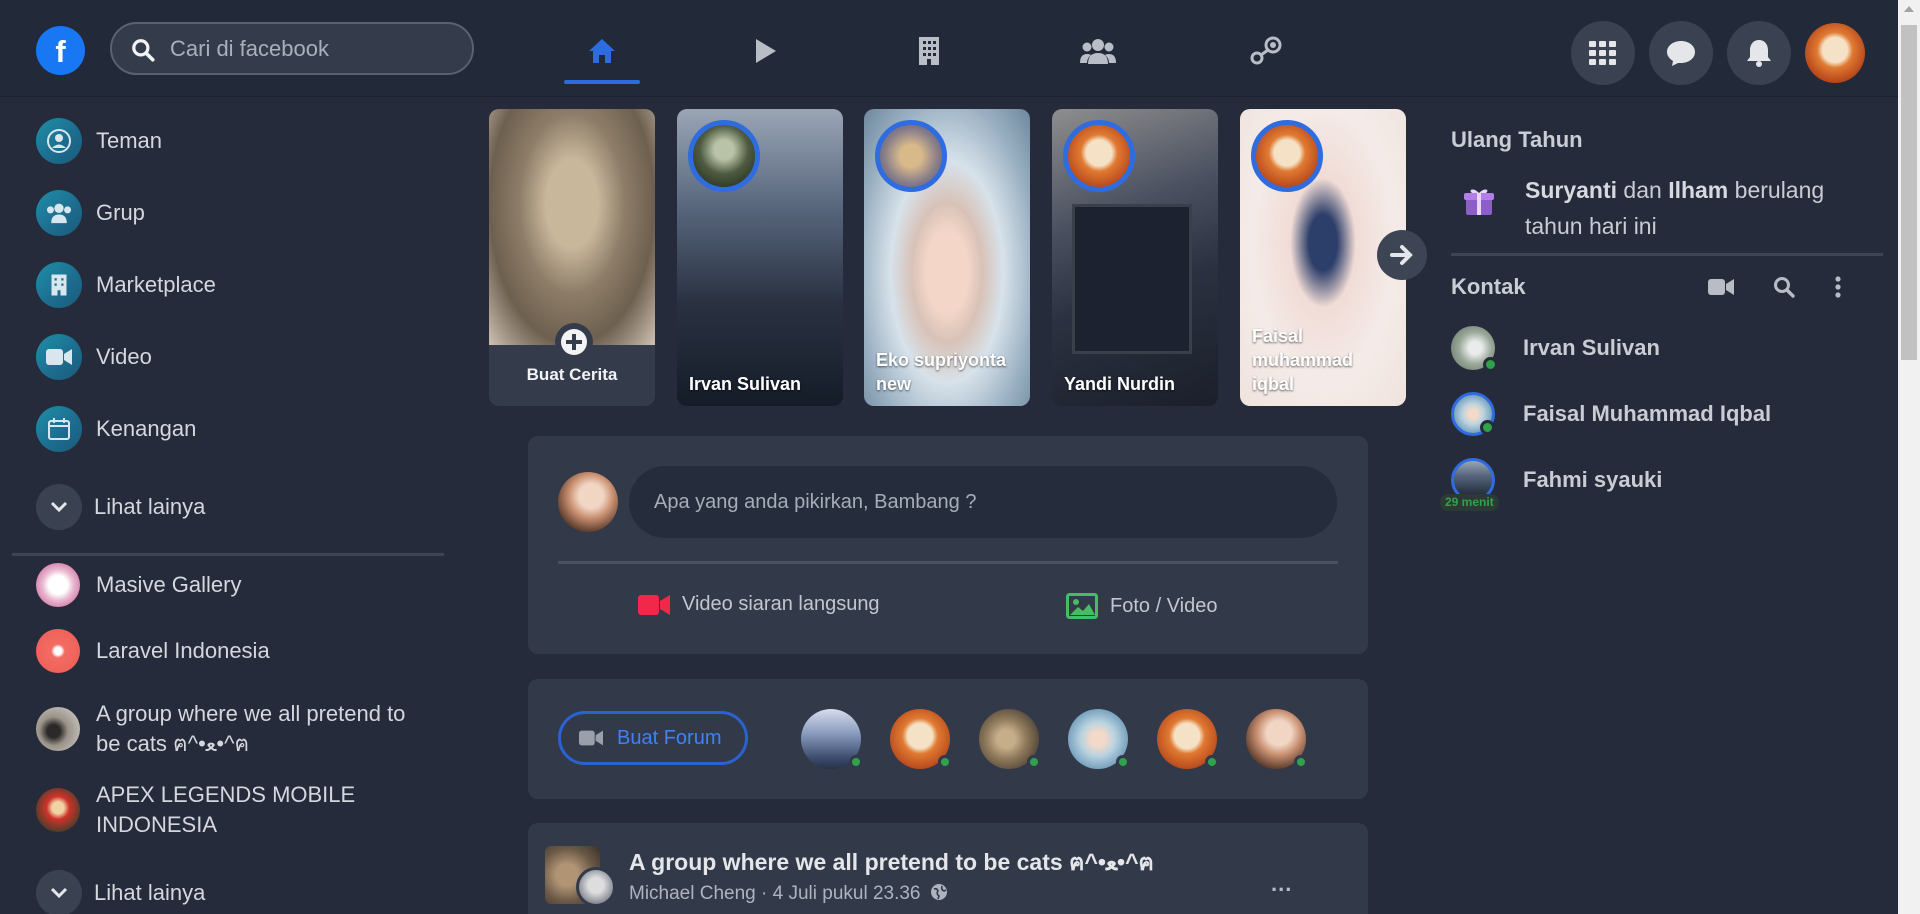 This screenshot has width=1920, height=914. What do you see at coordinates (1132, 279) in the screenshot?
I see `story-photo-screen` at bounding box center [1132, 279].